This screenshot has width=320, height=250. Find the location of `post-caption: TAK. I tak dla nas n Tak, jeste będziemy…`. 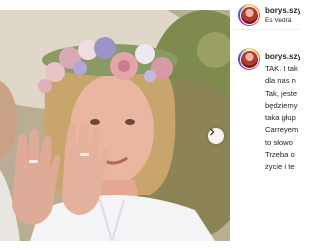

post-caption: TAK. I tak dla nas n Tak, jeste będziemy… is located at coordinates (282, 118).